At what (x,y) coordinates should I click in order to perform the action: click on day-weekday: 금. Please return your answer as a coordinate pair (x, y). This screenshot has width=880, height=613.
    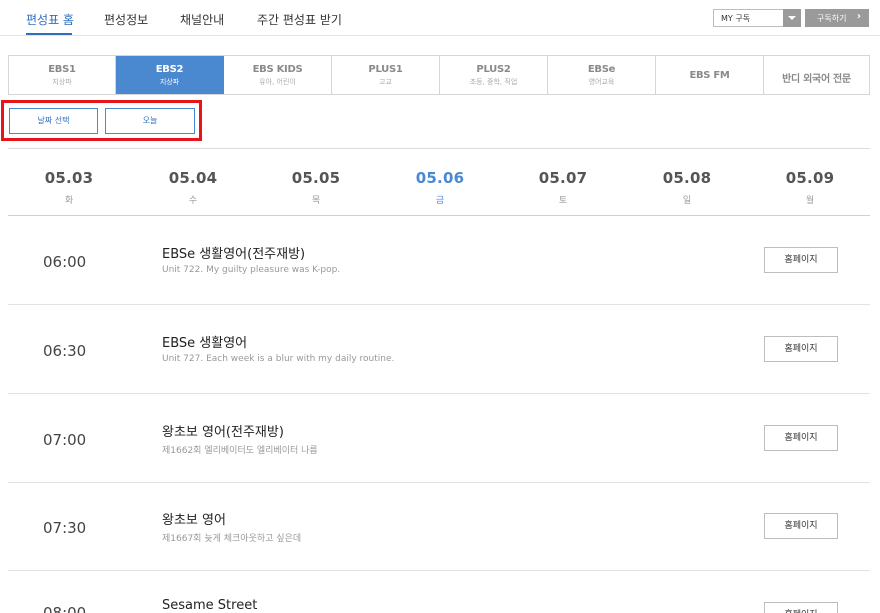
    Looking at the image, I should click on (440, 201).